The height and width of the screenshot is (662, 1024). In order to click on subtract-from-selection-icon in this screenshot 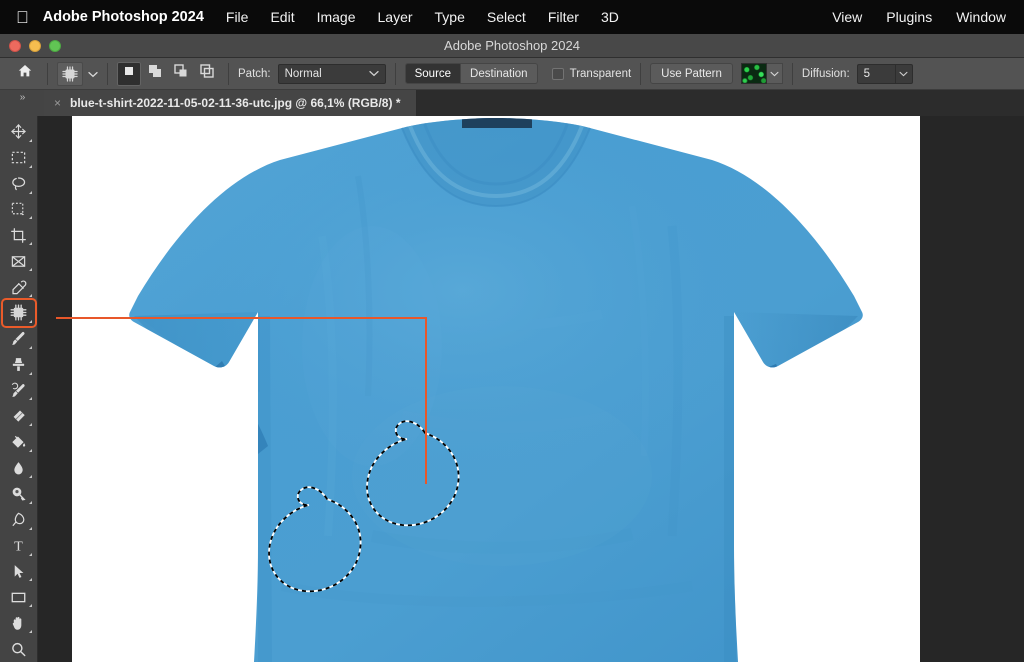, I will do `click(181, 73)`.